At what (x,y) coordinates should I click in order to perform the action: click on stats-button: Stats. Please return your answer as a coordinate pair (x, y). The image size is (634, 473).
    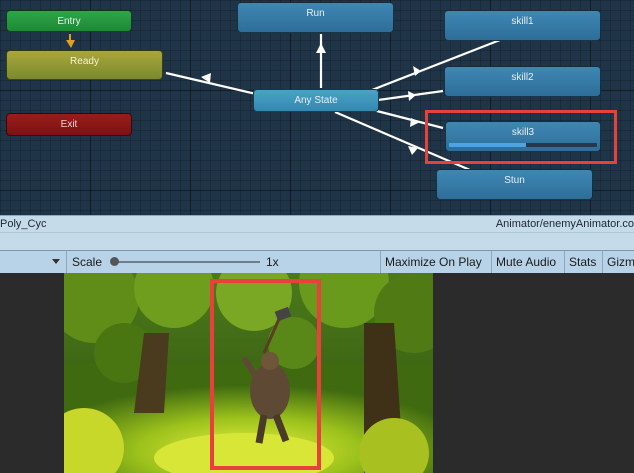
    Looking at the image, I should click on (583, 262).